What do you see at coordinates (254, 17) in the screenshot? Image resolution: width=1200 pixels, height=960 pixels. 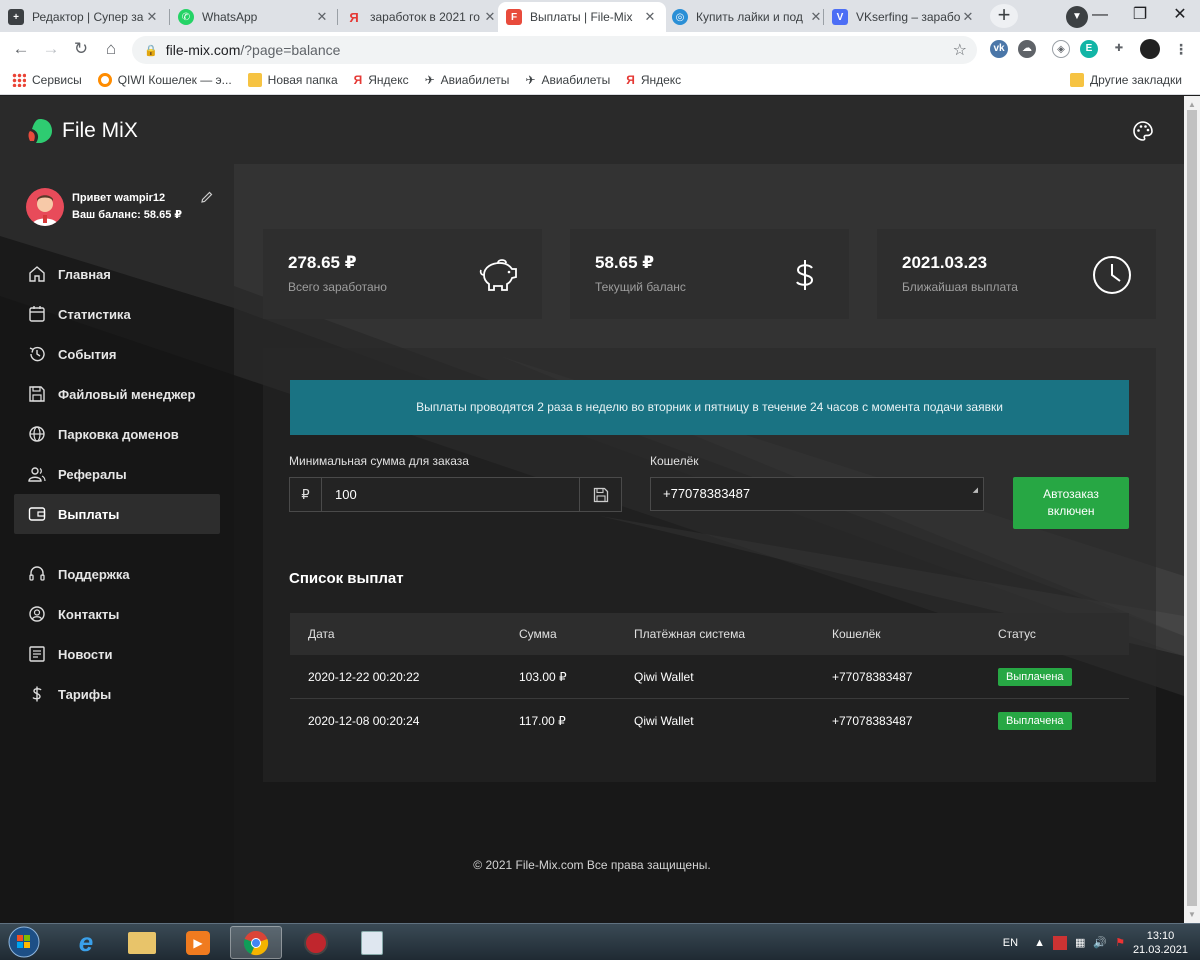 I see `browser-tab: ✆ WhatsApp ✕` at bounding box center [254, 17].